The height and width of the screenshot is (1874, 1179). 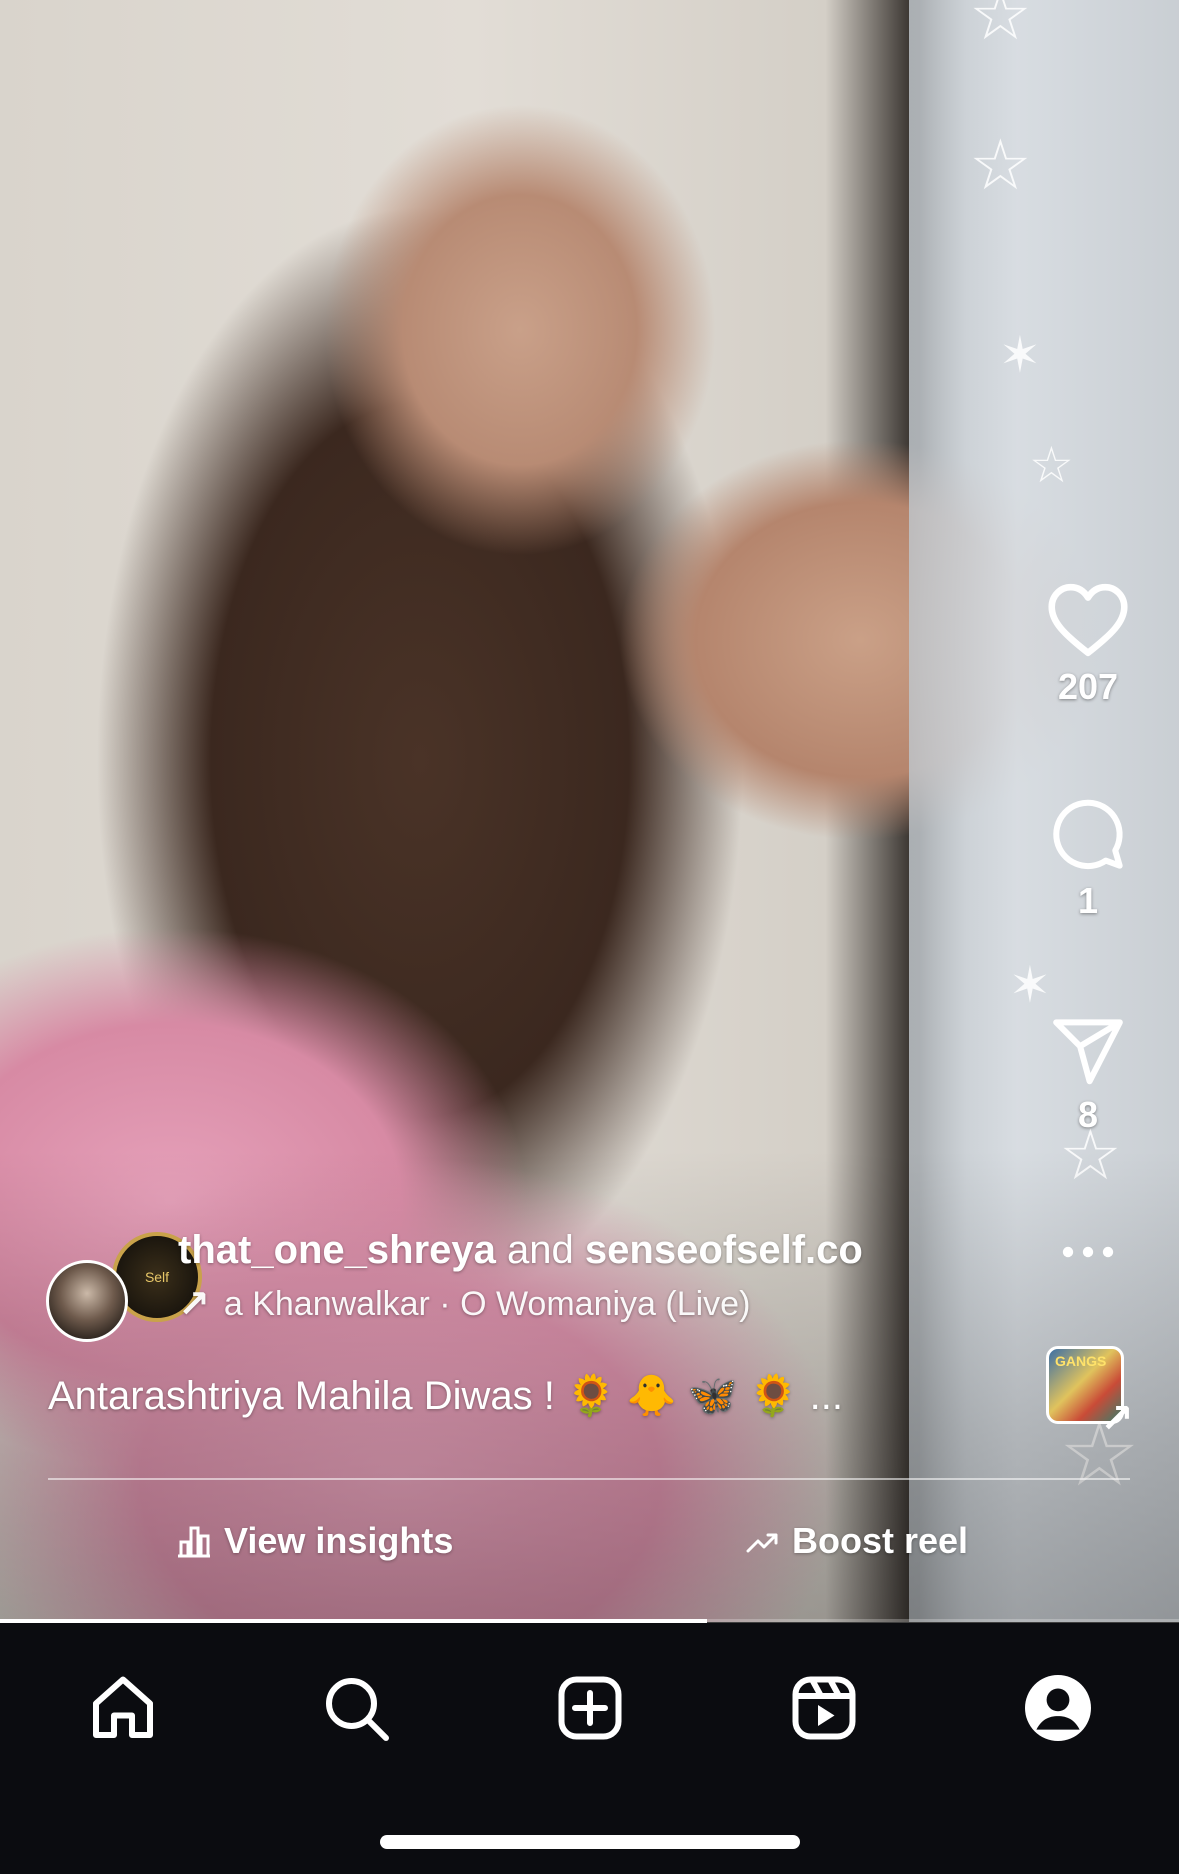 What do you see at coordinates (1088, 1051) in the screenshot?
I see `share-icon` at bounding box center [1088, 1051].